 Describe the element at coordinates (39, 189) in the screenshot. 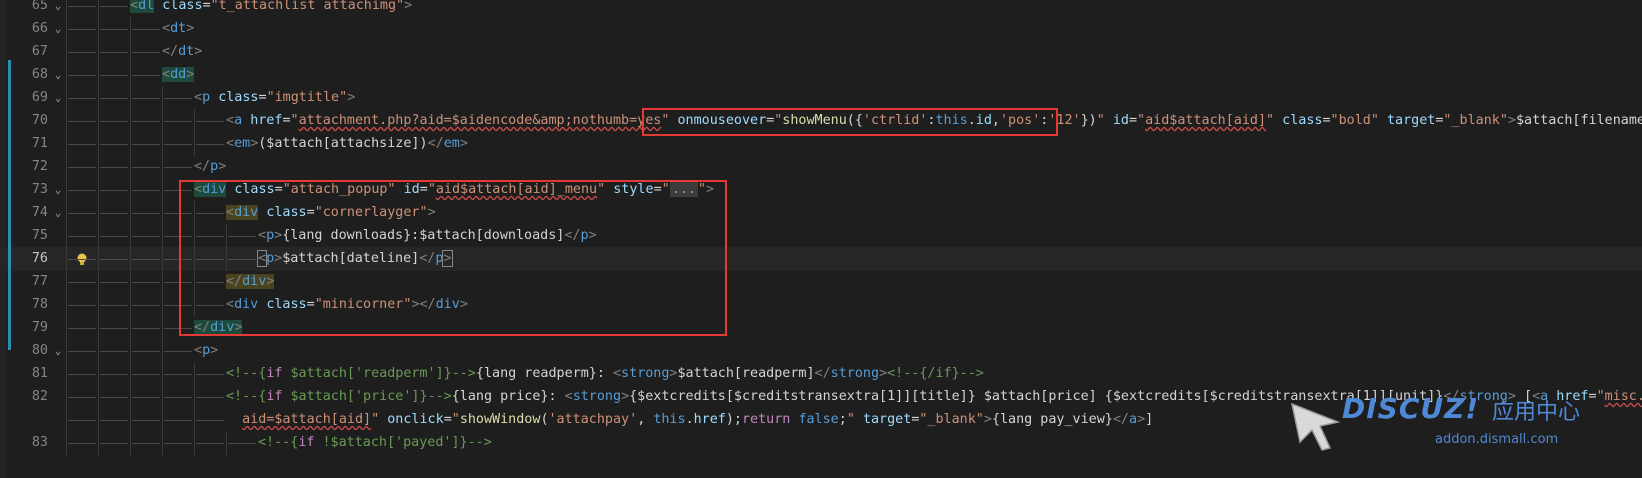

I see `line-number: 73` at that location.